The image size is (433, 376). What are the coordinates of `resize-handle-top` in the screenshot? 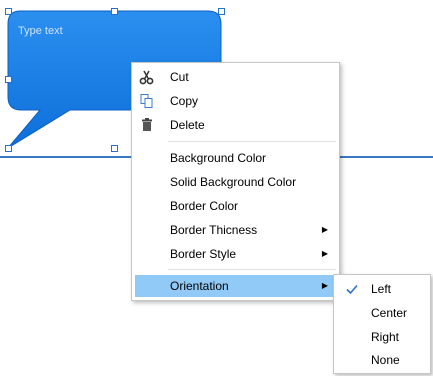 It's located at (114, 11).